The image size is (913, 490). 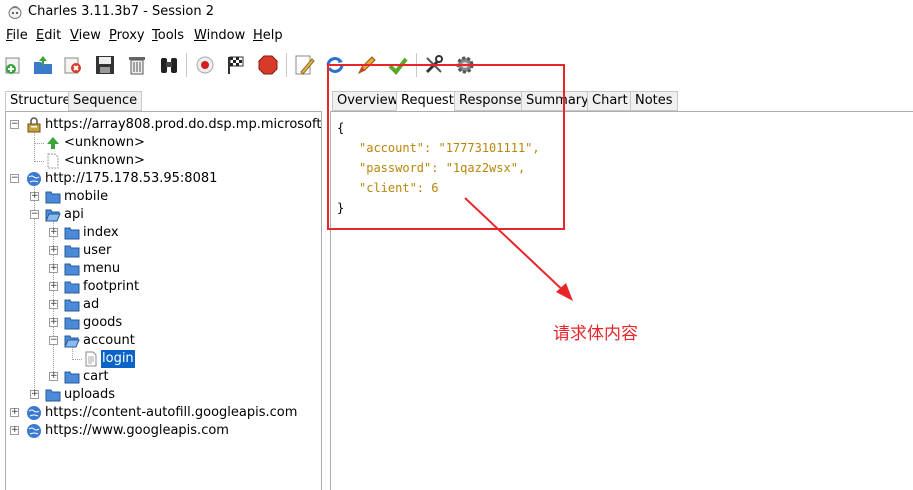 I want to click on save-icon, so click(x=105, y=65).